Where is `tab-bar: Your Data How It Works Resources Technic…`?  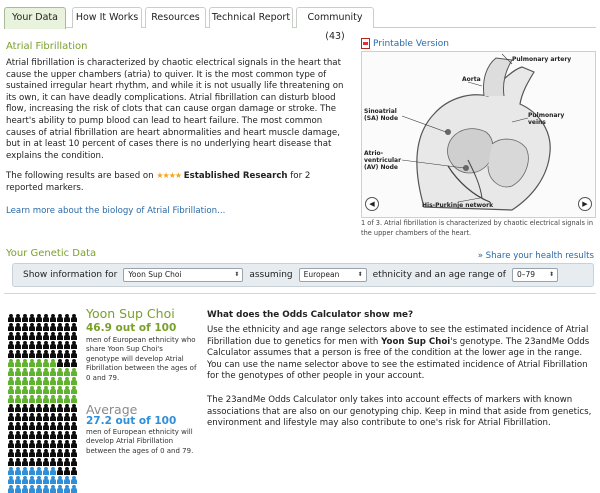
tab-bar: Your Data How It Works Resources Technic… is located at coordinates (300, 24).